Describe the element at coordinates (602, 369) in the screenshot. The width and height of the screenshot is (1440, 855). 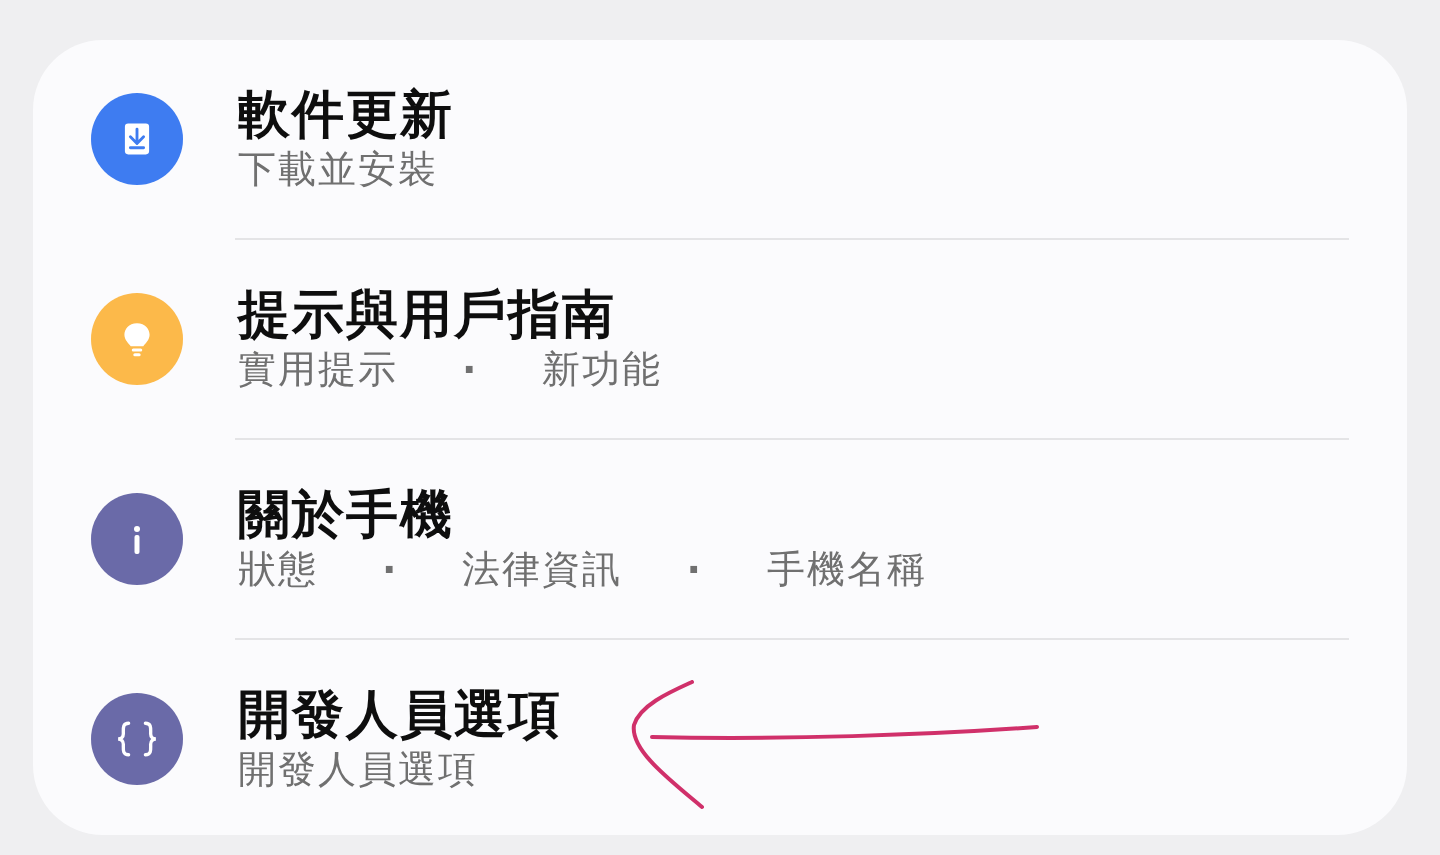
I see `item-subtitle: 新功能` at that location.